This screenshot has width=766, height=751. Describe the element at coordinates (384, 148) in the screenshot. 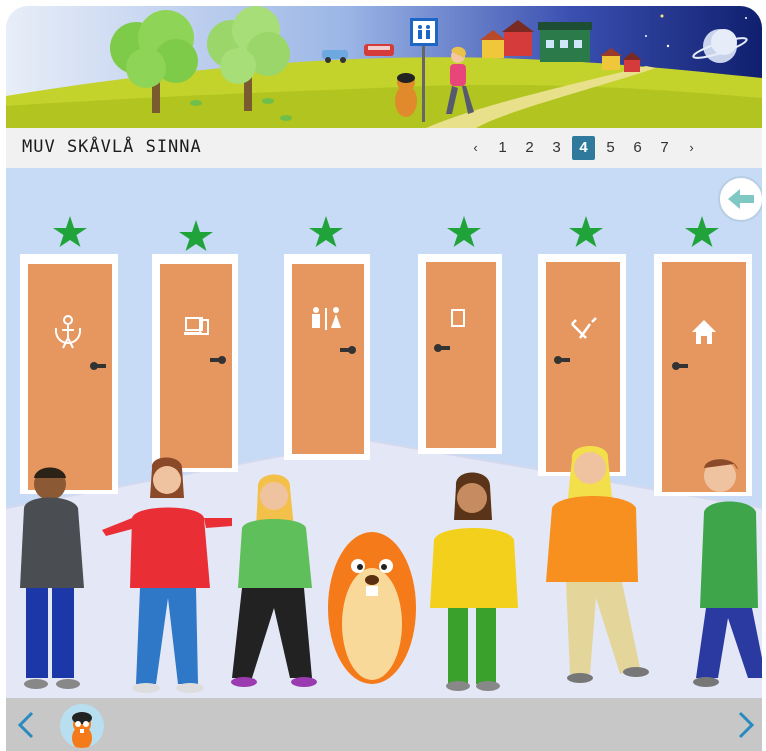

I see `title-bar: MUV SKÅVLÅ SINNA ‹ 1 2 3 4 5 6 7 ›` at that location.